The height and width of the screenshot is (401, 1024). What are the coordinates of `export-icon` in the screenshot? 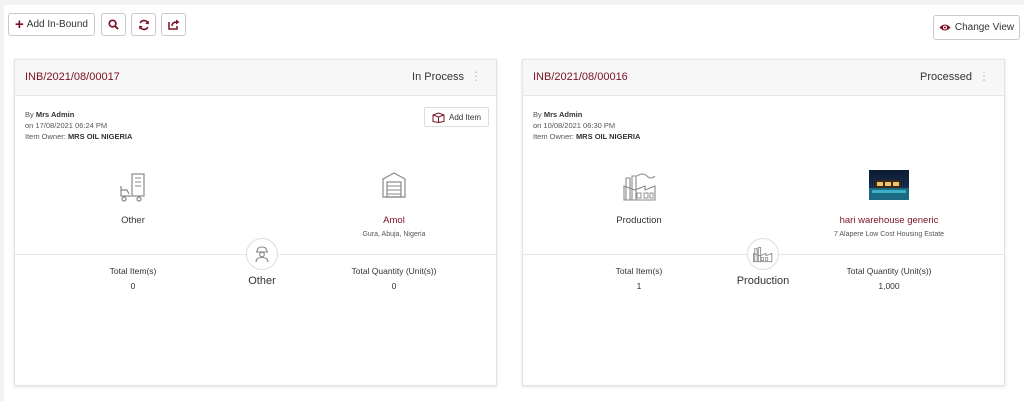 It's located at (173, 24).